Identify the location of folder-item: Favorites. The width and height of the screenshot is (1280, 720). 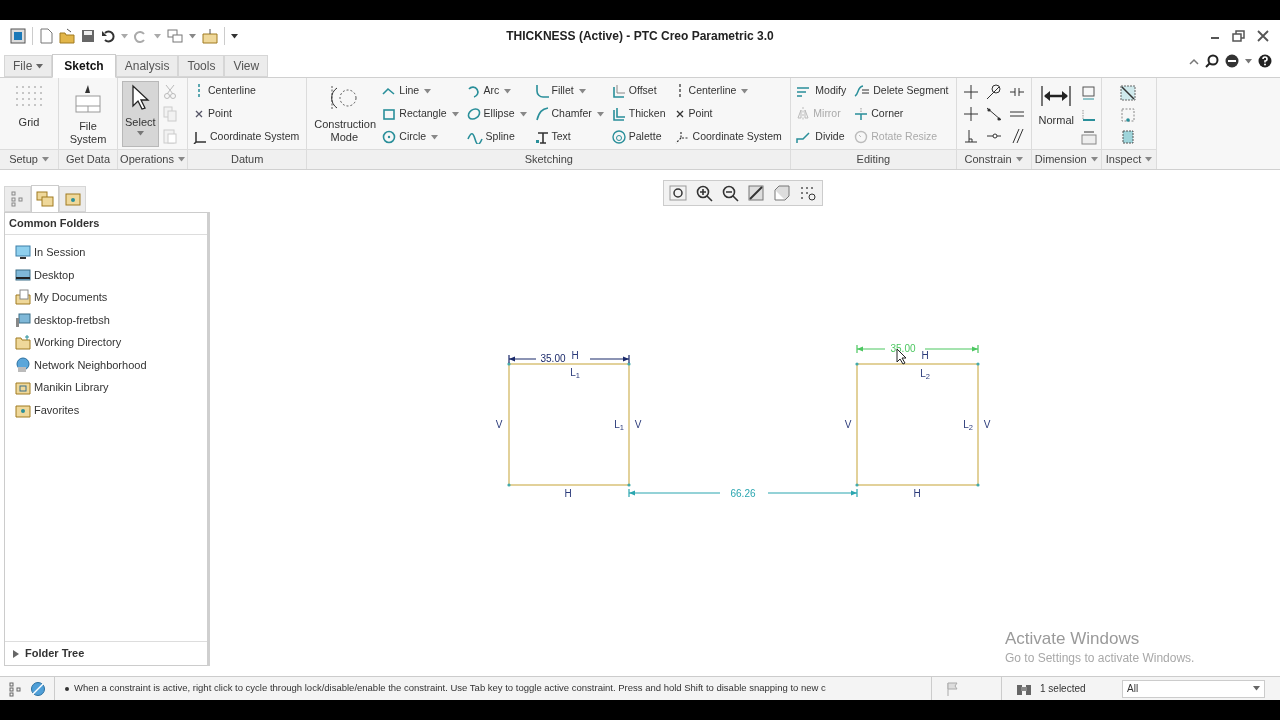
(111, 409).